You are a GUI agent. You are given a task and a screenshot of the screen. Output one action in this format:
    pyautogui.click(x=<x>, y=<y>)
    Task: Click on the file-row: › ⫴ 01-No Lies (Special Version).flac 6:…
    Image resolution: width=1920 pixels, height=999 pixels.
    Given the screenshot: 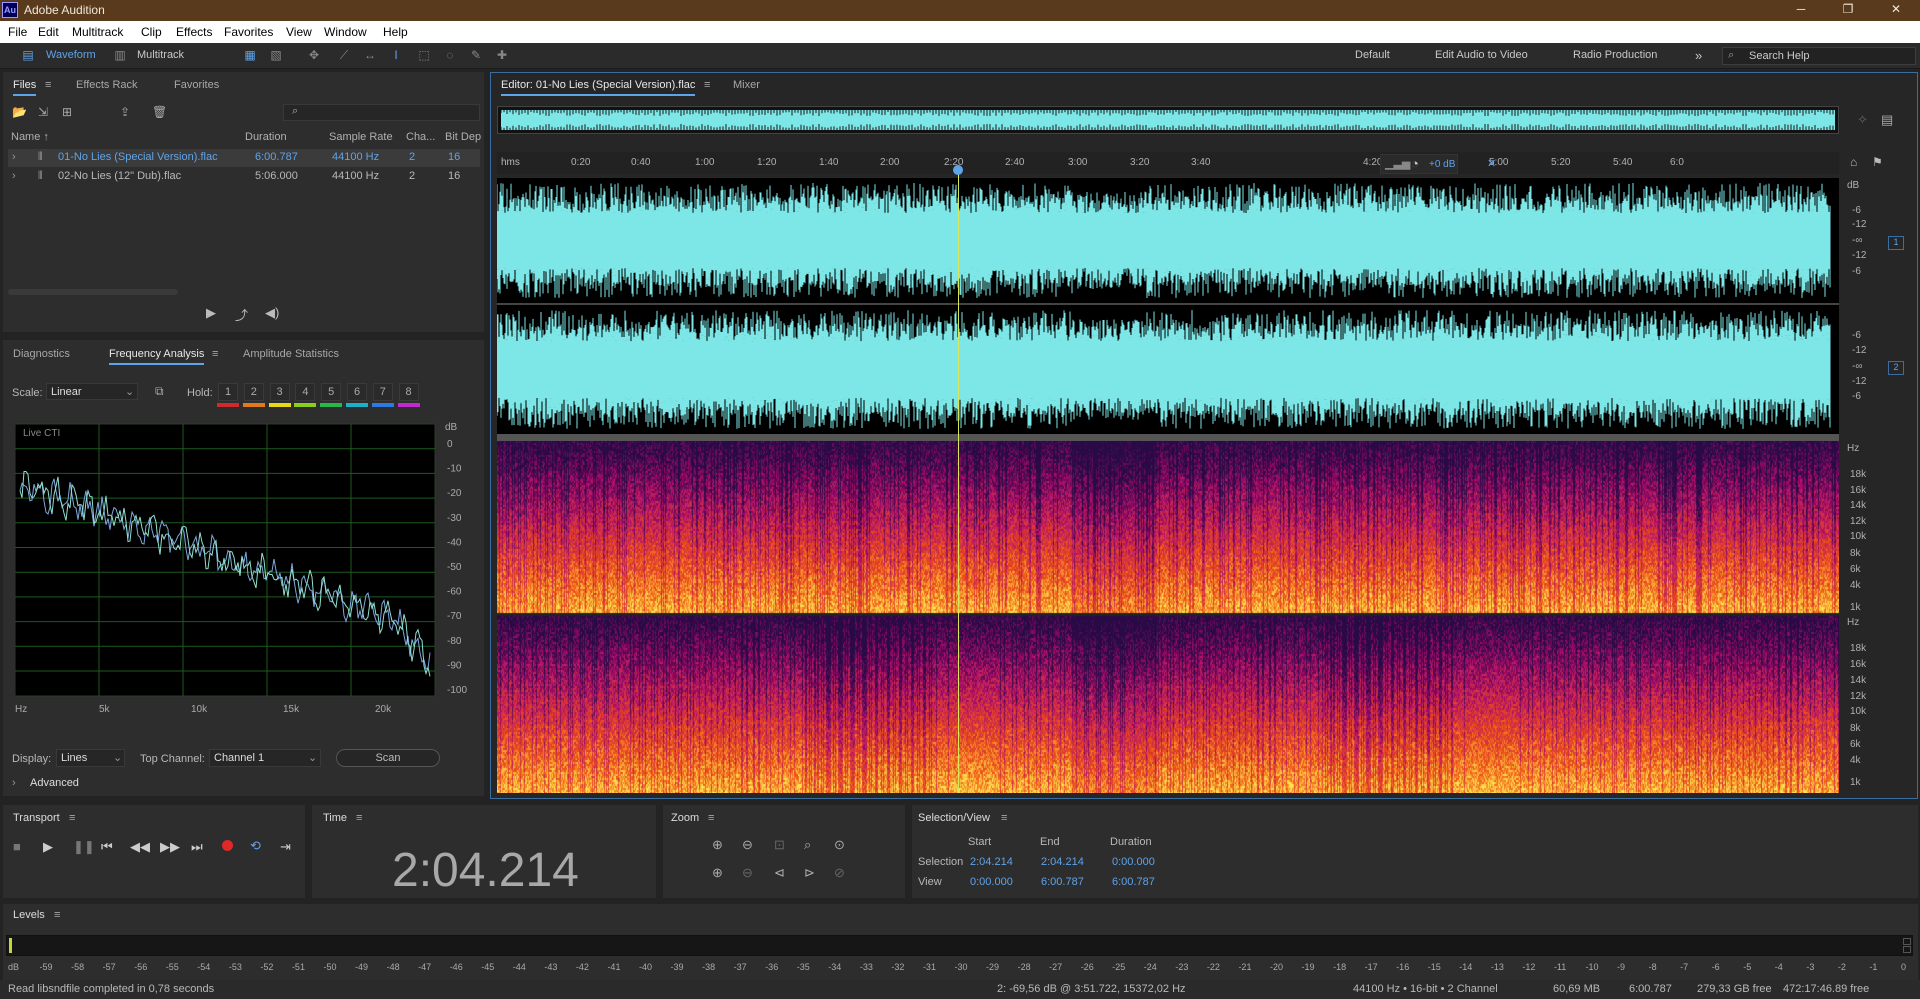 What is the action you would take?
    pyautogui.click(x=244, y=158)
    